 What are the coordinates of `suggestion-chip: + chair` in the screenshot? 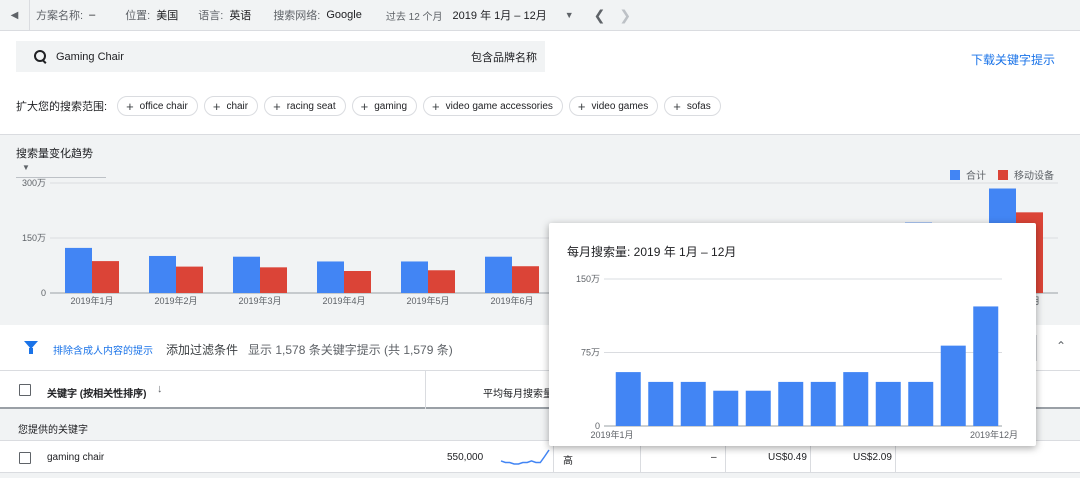 It's located at (231, 106).